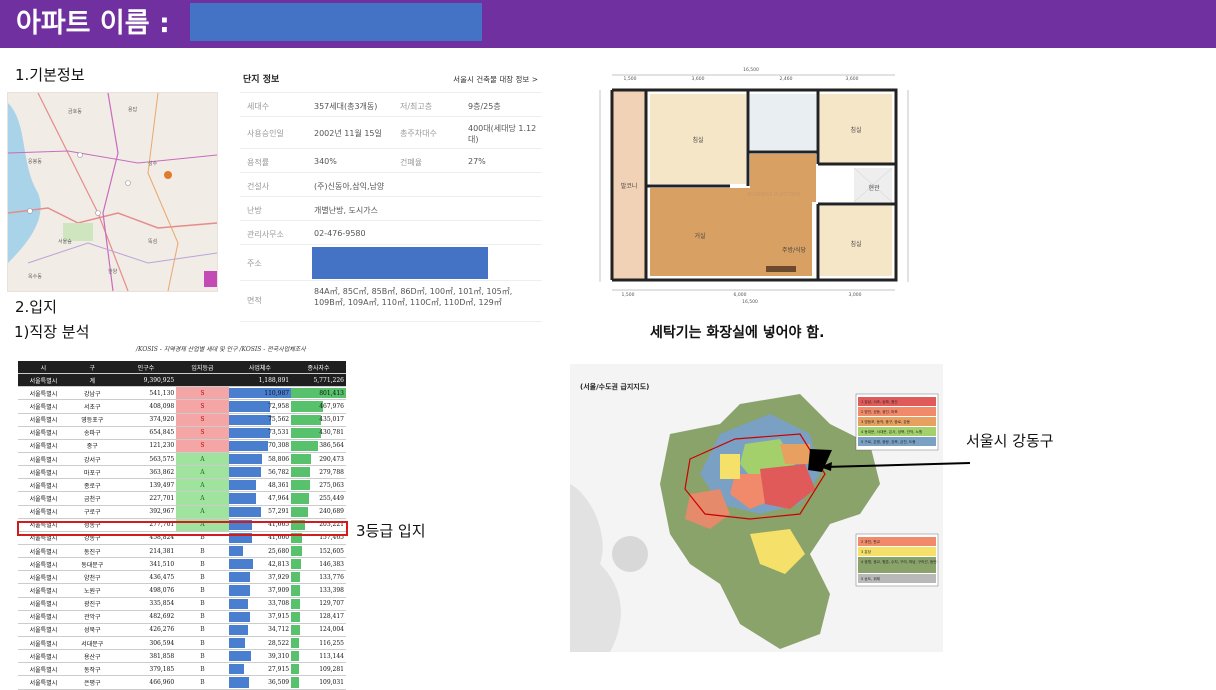 Image resolution: width=1216 pixels, height=690 pixels. I want to click on map-graphic: 금호동 용답 응봉동 성수 서울숲 뚝섬 옥수동 한양, so click(112, 192).